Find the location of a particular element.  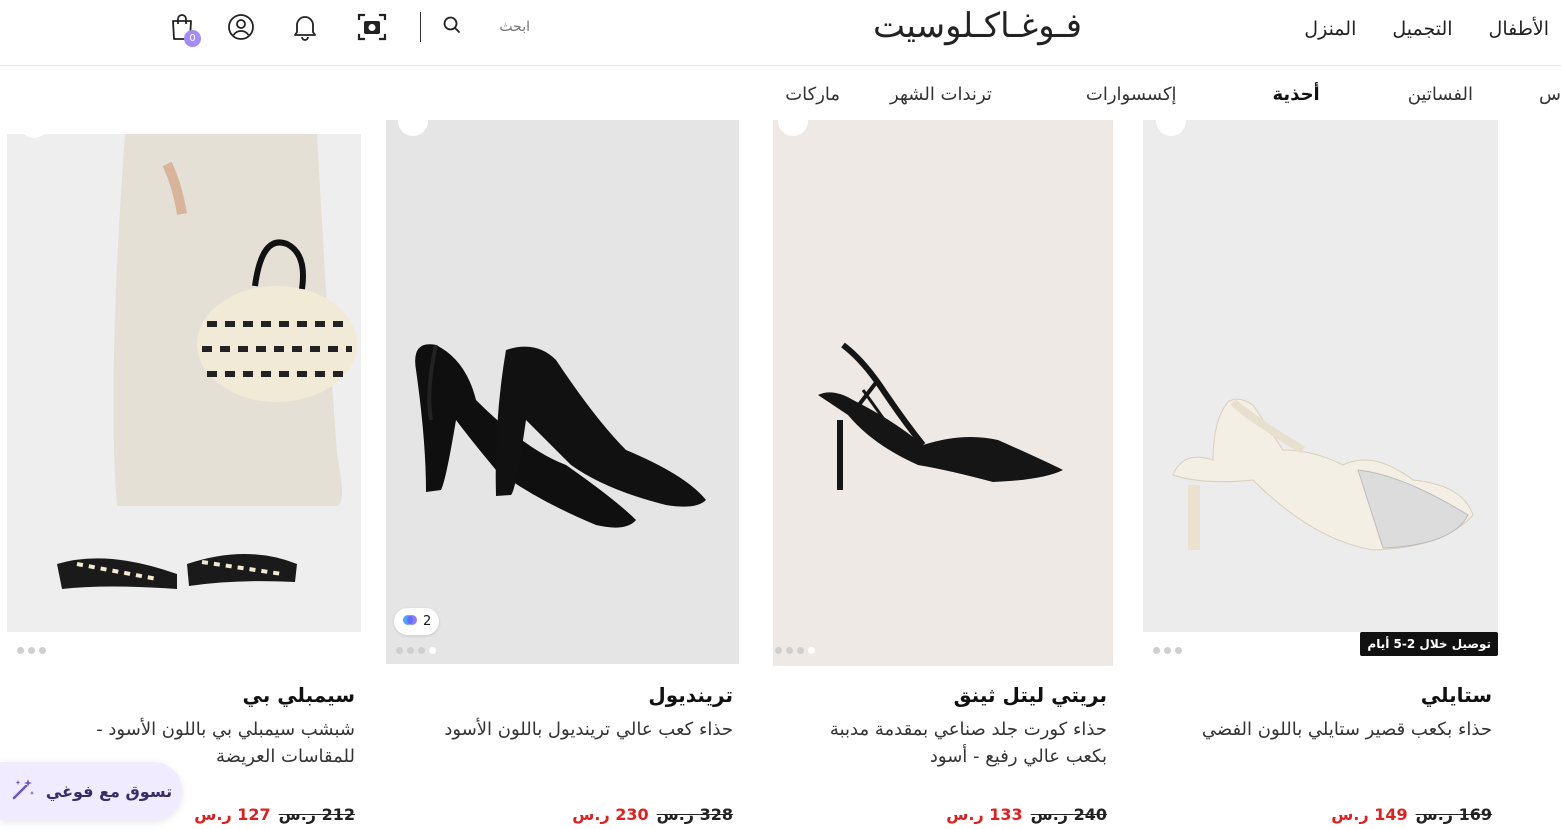

product-brand: ستايلي is located at coordinates (1456, 695).